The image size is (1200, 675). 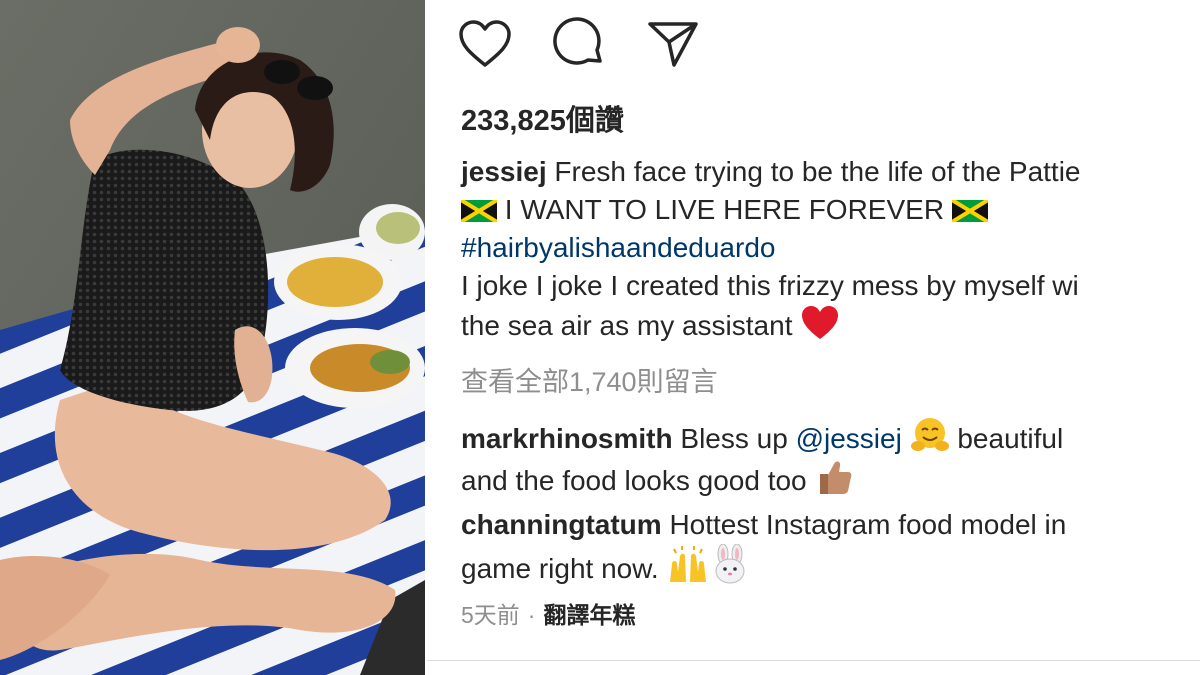 I want to click on caption-line-3: #hairbyalishaandeduardo, so click(x=830, y=248).